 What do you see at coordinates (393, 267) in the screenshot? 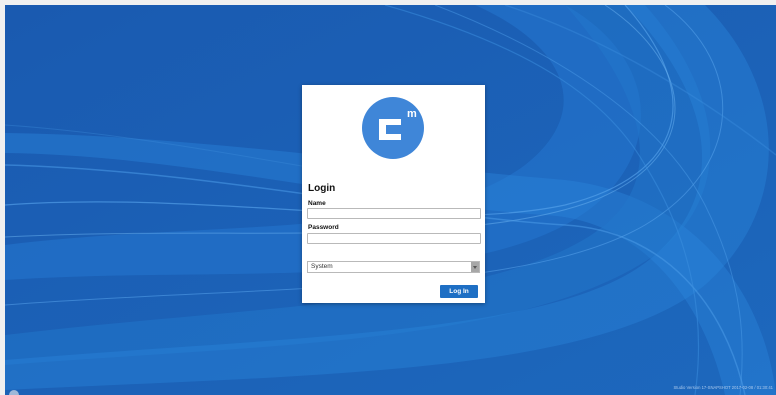
I see `domain-select: System` at bounding box center [393, 267].